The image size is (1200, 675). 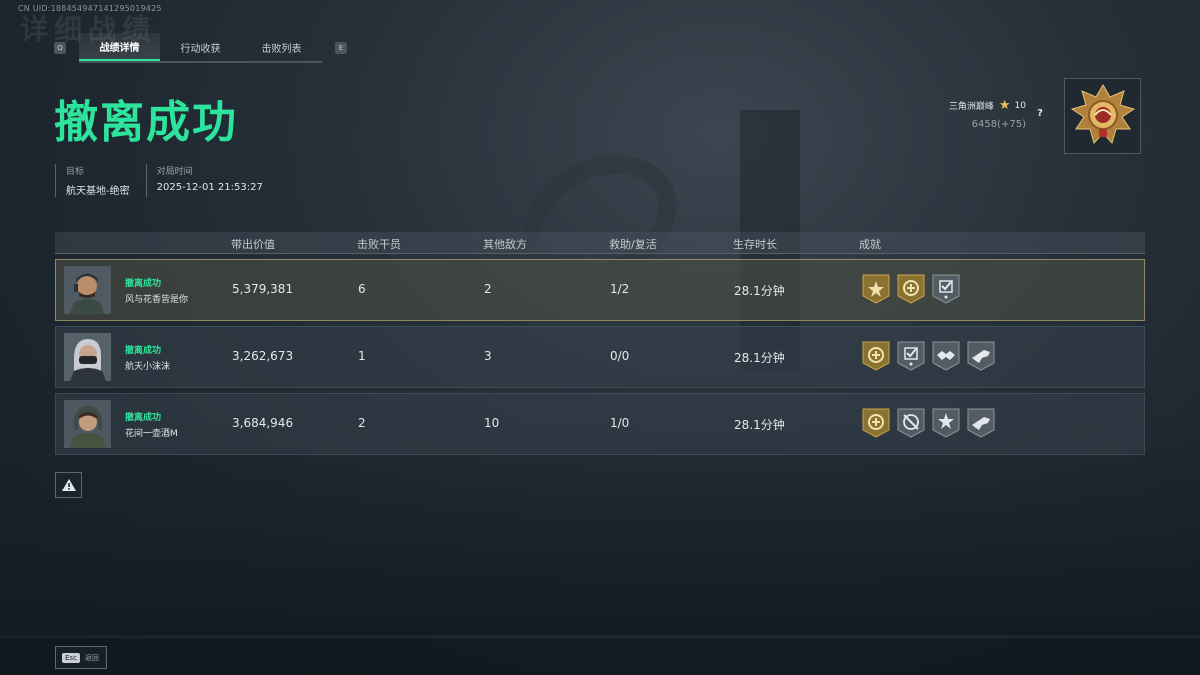 I want to click on row-rescue-revive: 1/2, so click(x=620, y=289).